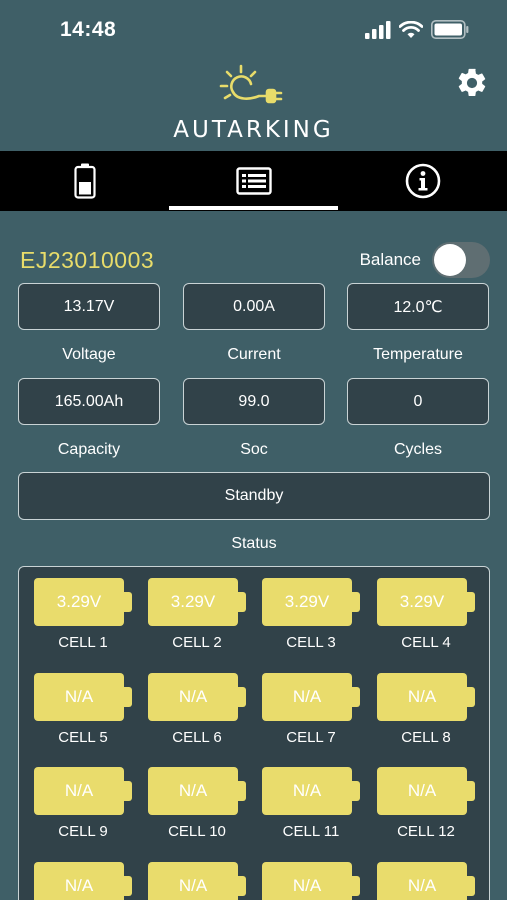 This screenshot has height=900, width=507. I want to click on status-bar: 14:48, so click(253, 30).